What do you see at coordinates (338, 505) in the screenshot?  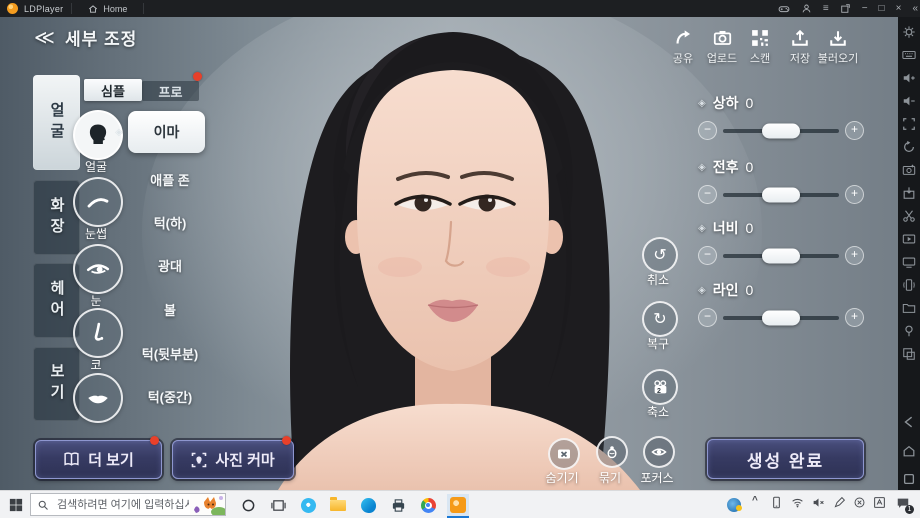 I see `file-explorer-icon` at bounding box center [338, 505].